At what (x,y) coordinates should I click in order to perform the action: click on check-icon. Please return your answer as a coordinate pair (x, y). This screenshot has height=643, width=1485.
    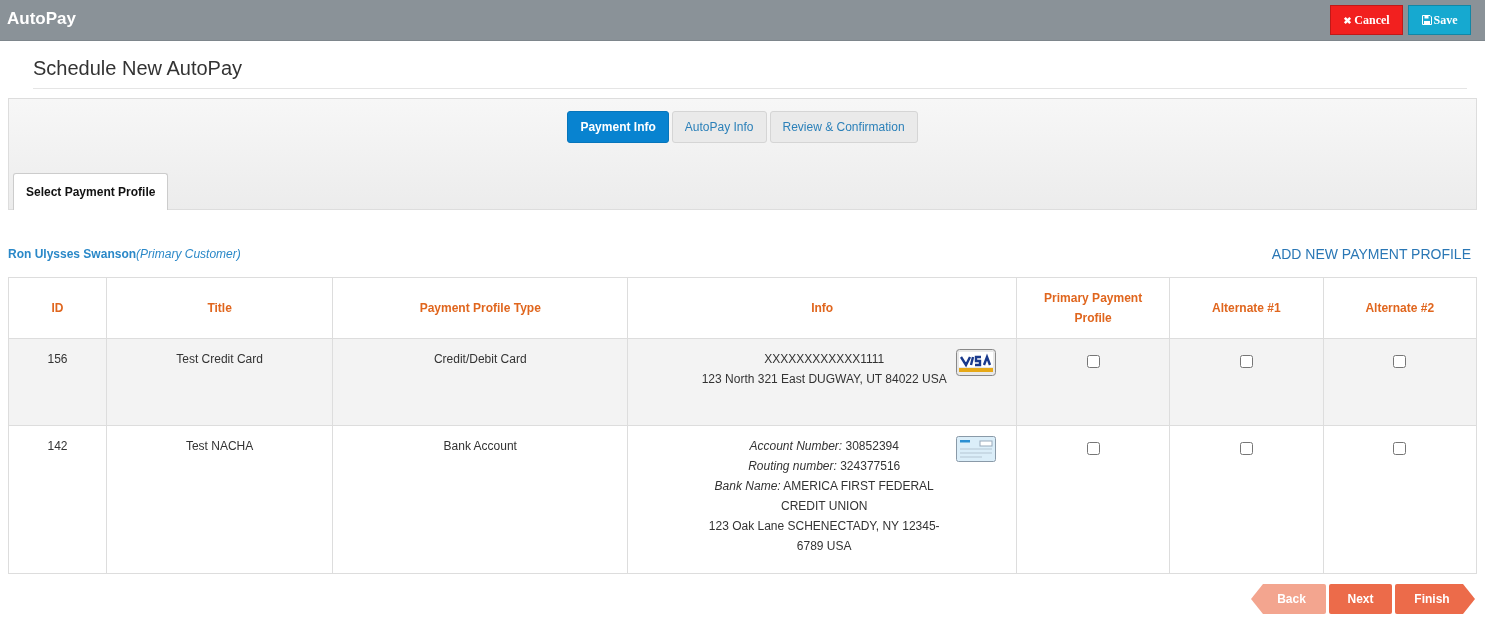
    Looking at the image, I should click on (976, 449).